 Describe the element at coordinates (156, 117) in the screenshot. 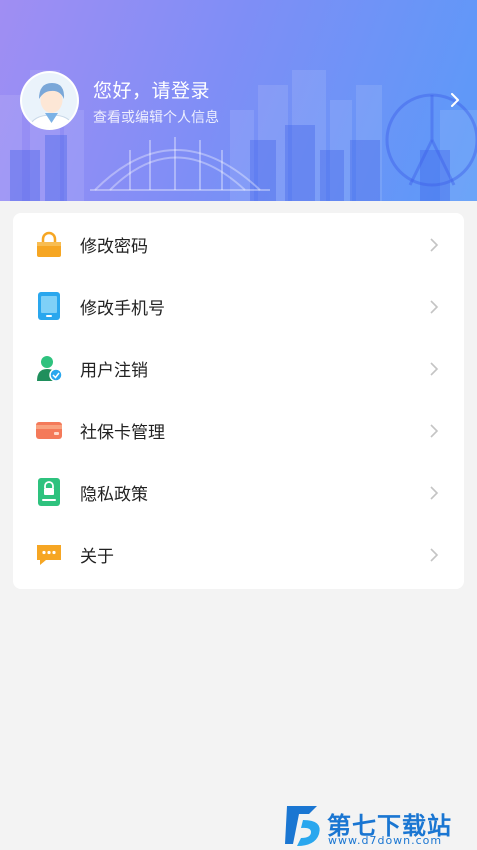

I see `profile-subtitle: 查看或编辑个人信息` at that location.